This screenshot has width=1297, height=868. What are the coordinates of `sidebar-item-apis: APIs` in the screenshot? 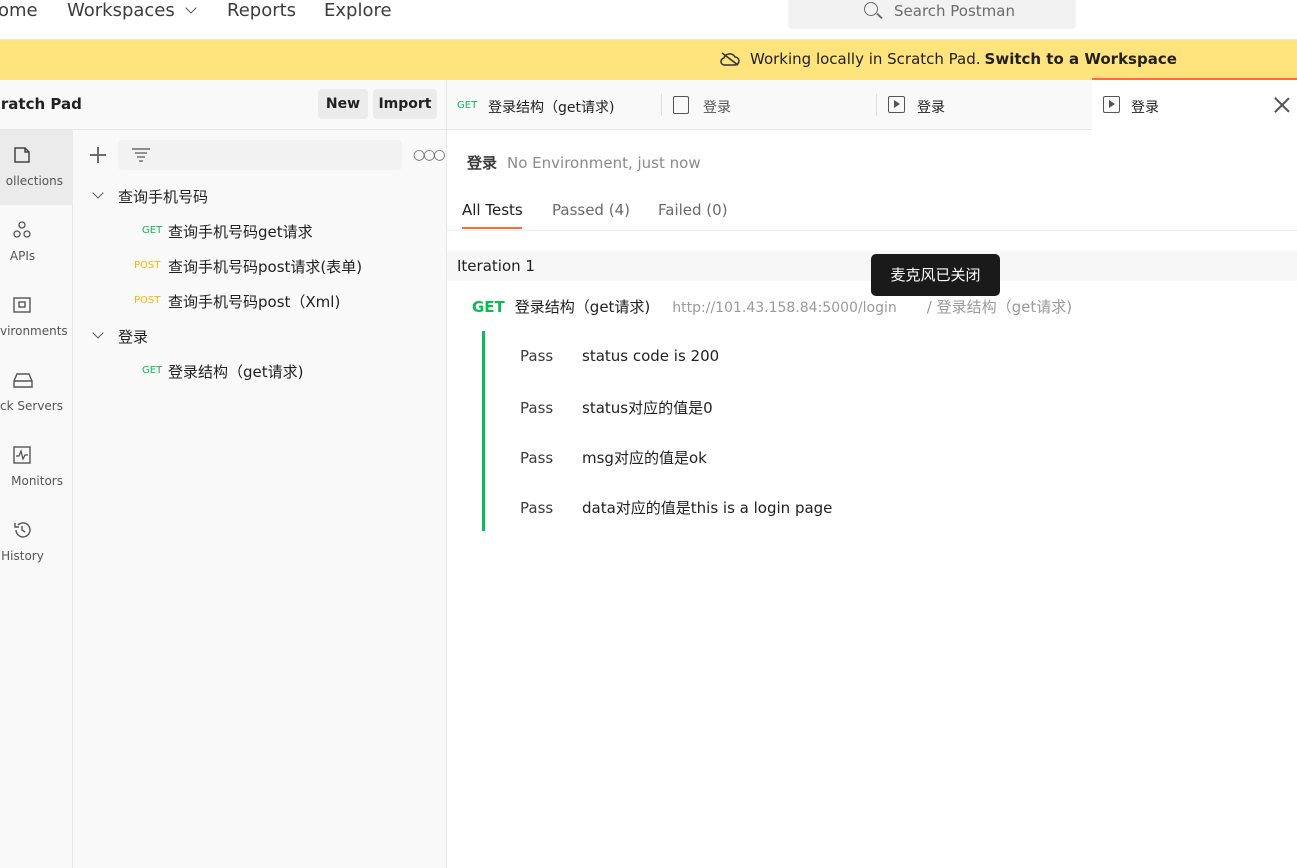 It's located at (36, 242).